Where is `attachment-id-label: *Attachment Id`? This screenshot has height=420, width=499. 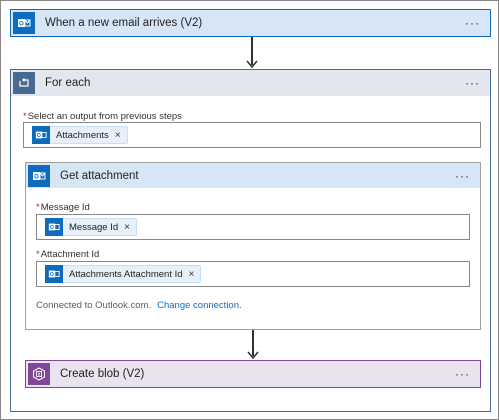 attachment-id-label: *Attachment Id is located at coordinates (67, 254).